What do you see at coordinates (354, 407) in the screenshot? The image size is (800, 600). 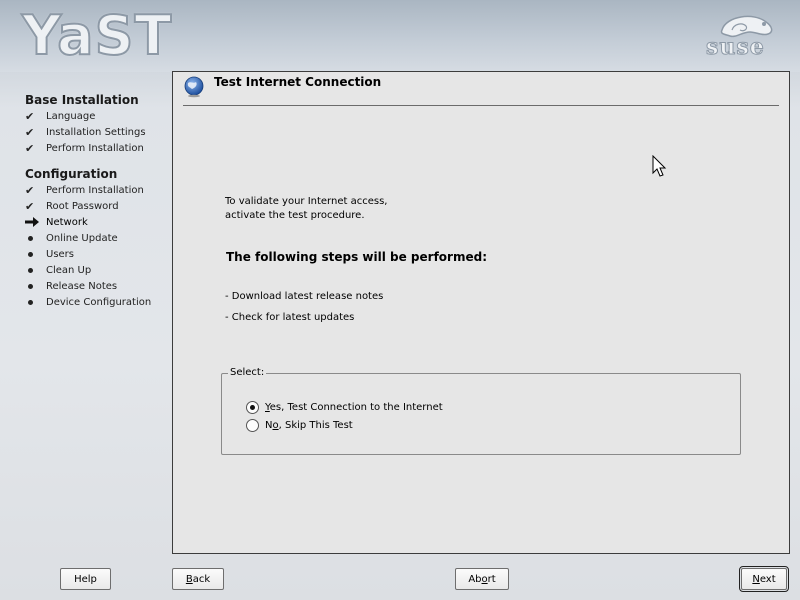 I see `radio-label-yes: Yes, Test Connection to the Internet` at bounding box center [354, 407].